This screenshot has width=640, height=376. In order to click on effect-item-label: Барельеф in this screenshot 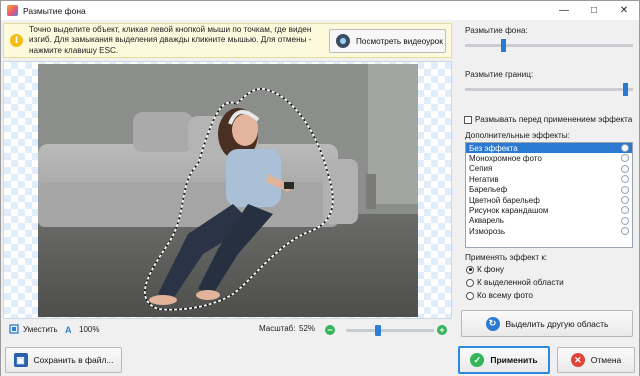, I will do `click(488, 190)`.